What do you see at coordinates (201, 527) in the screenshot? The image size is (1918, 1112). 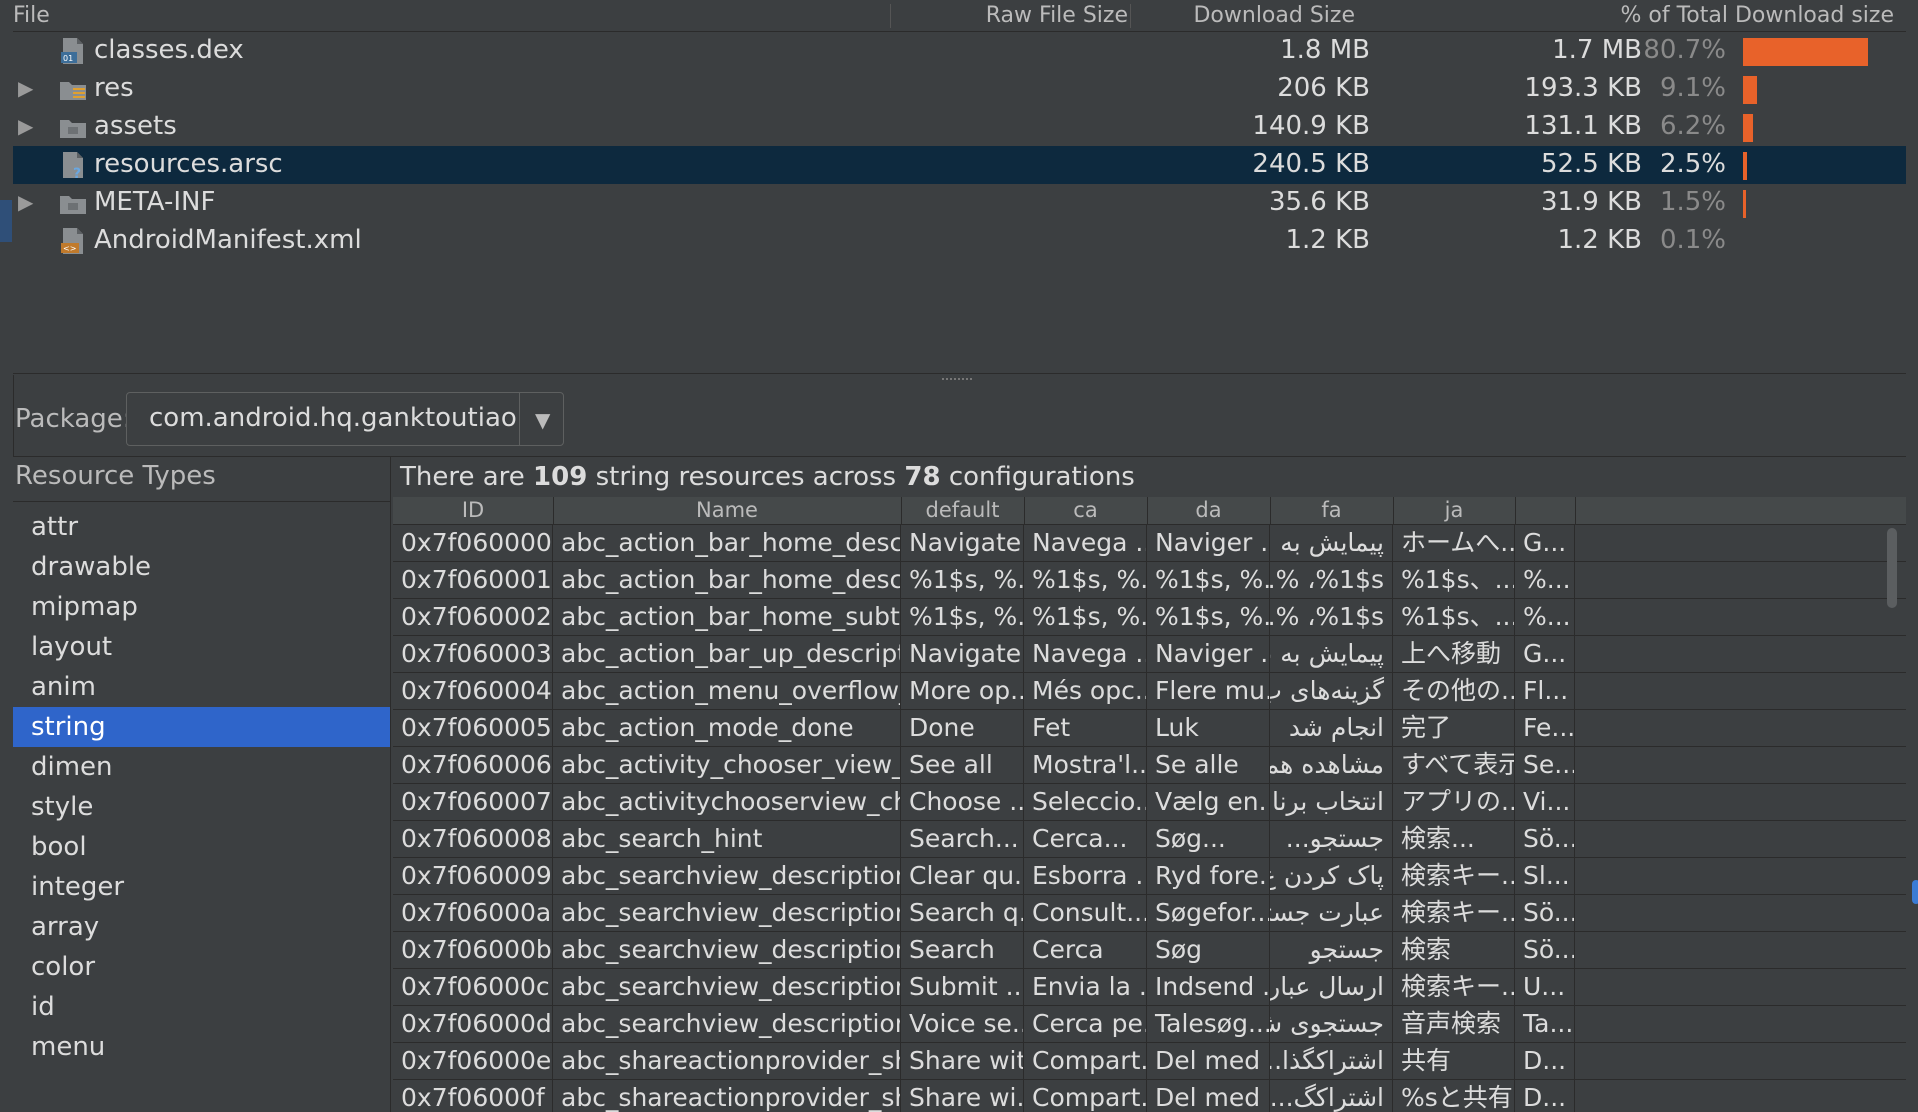 I see `resource-type-attr: attr` at bounding box center [201, 527].